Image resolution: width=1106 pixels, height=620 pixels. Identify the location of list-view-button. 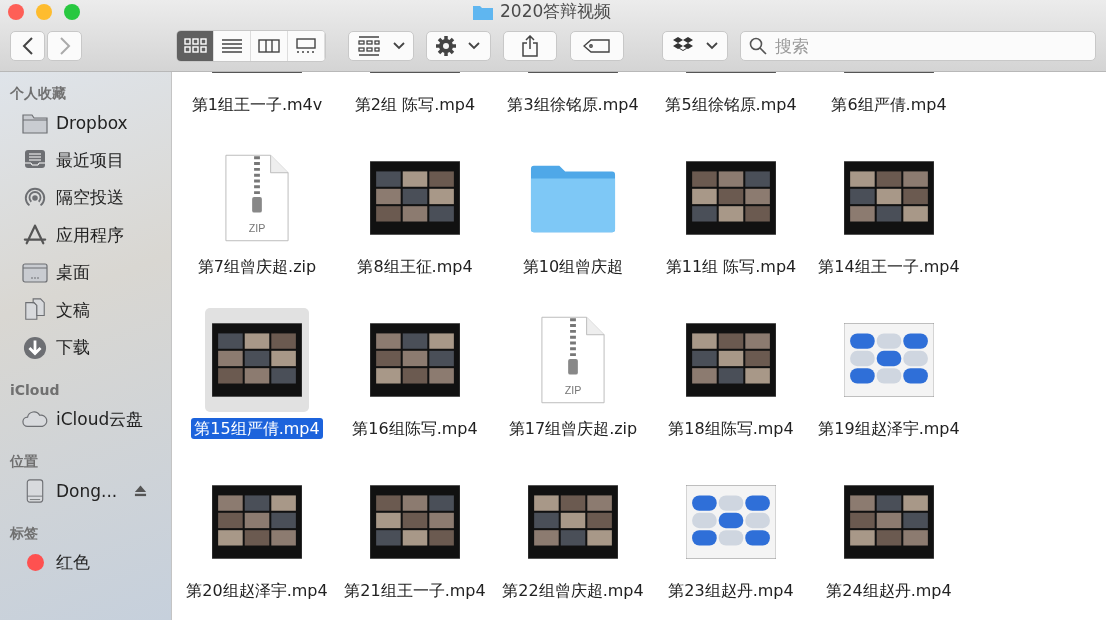
(232, 46).